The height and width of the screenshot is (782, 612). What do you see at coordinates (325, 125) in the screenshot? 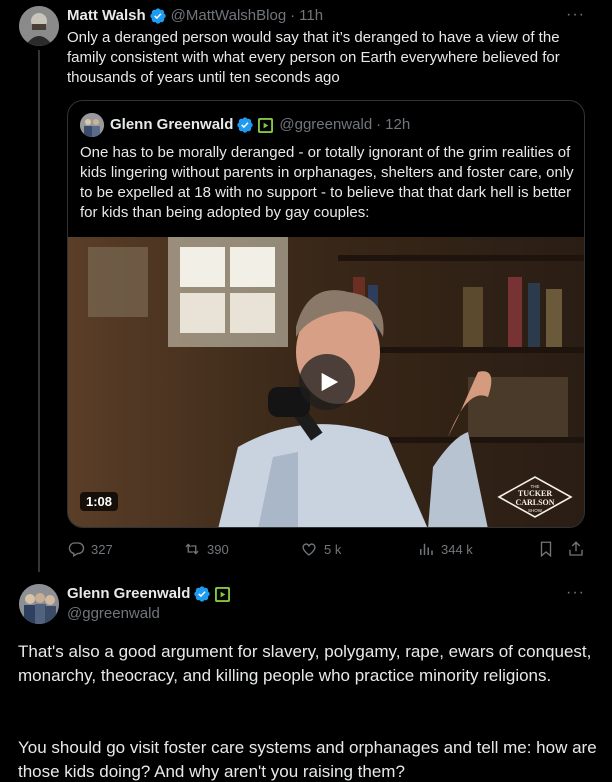
I see `quote-author-handle: @ggreenwald` at bounding box center [325, 125].